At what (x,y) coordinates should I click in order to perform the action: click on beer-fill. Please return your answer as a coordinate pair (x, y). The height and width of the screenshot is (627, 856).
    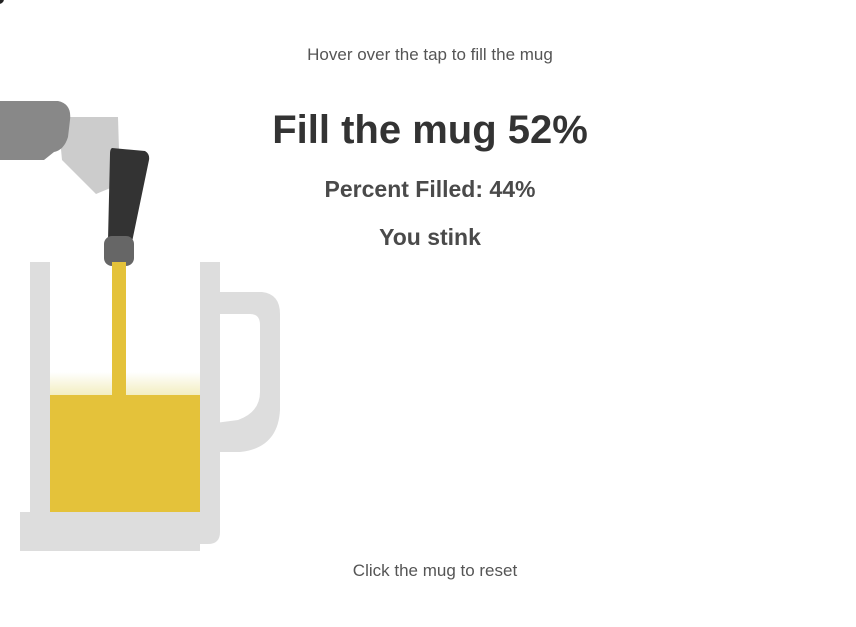
    Looking at the image, I should click on (125, 453).